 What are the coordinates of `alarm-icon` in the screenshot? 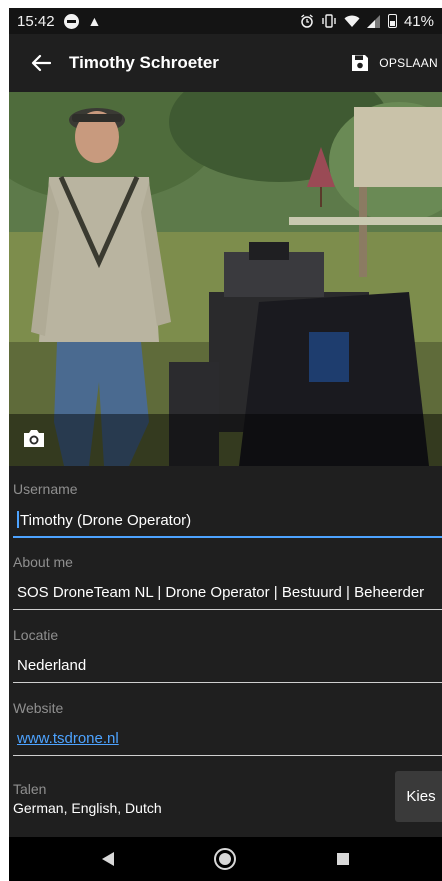 It's located at (307, 21).